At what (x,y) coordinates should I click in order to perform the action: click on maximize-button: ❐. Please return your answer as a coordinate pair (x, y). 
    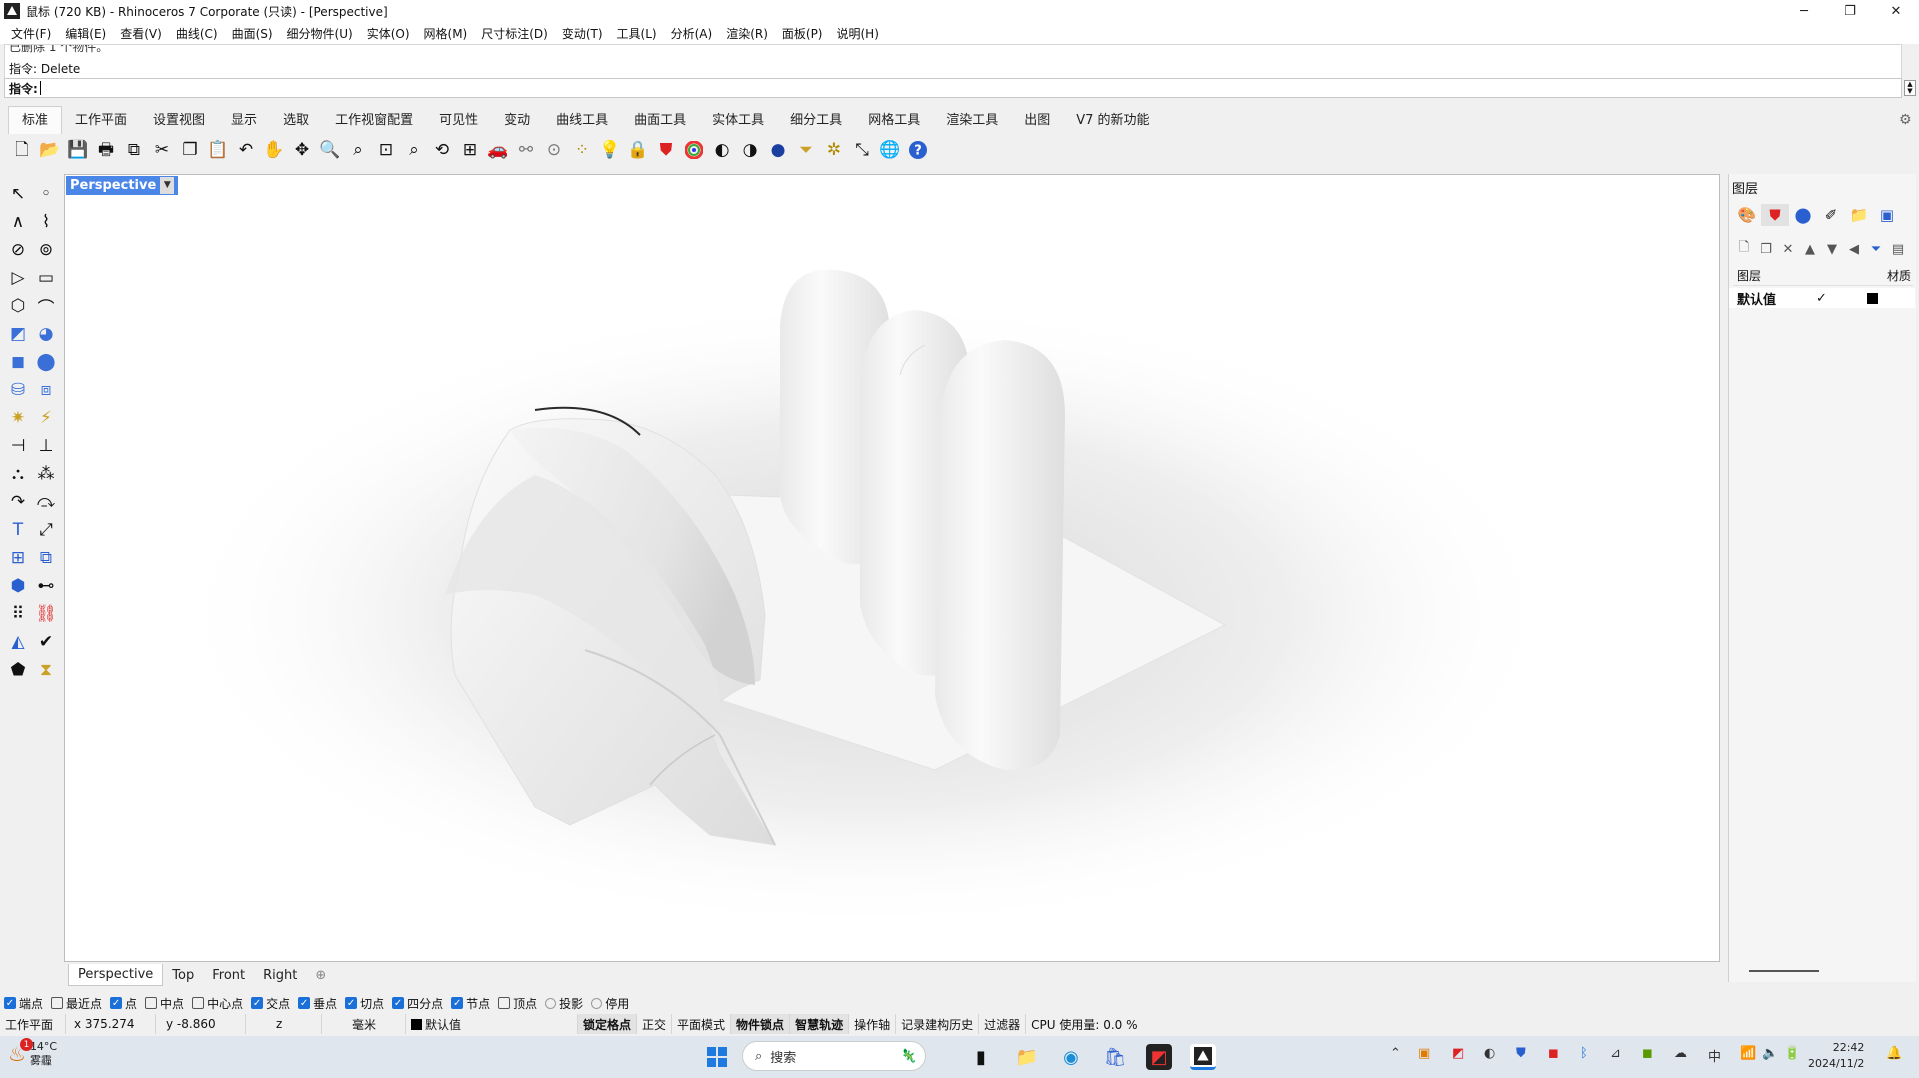
    Looking at the image, I should click on (1850, 11).